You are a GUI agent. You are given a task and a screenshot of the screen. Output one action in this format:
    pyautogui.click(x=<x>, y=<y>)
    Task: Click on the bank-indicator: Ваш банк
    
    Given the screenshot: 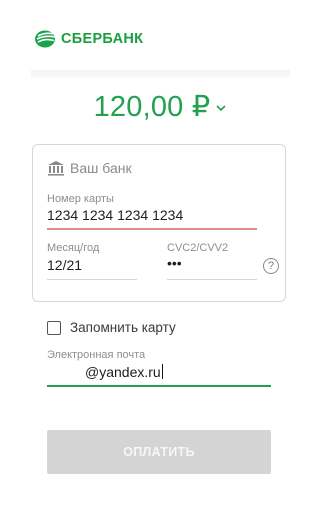 What is the action you would take?
    pyautogui.click(x=89, y=168)
    